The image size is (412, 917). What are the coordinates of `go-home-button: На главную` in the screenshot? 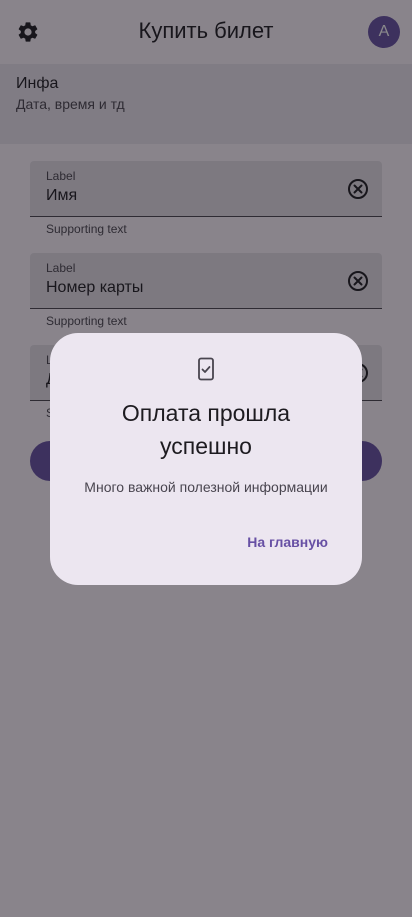 It's located at (287, 542).